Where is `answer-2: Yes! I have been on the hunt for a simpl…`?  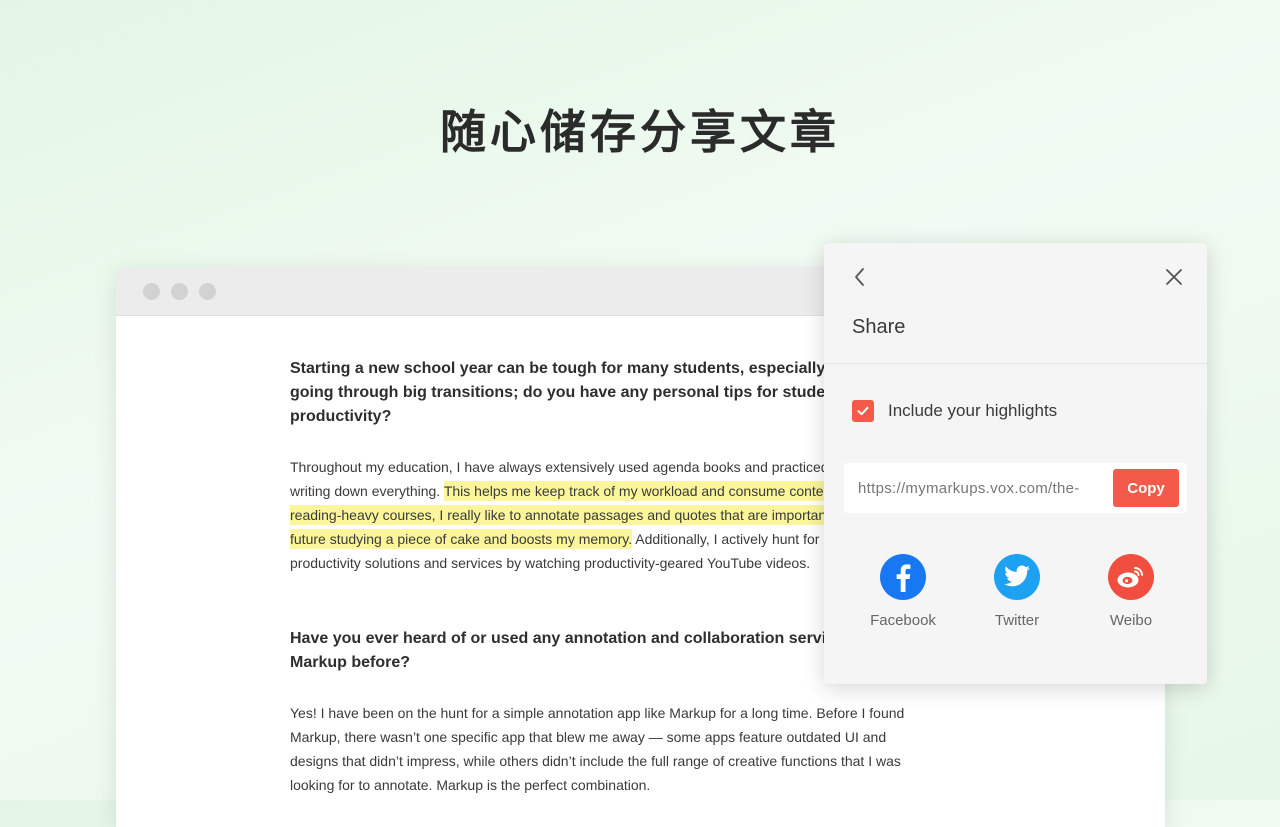 answer-2: Yes! I have been on the hunt for a simpl… is located at coordinates (597, 749).